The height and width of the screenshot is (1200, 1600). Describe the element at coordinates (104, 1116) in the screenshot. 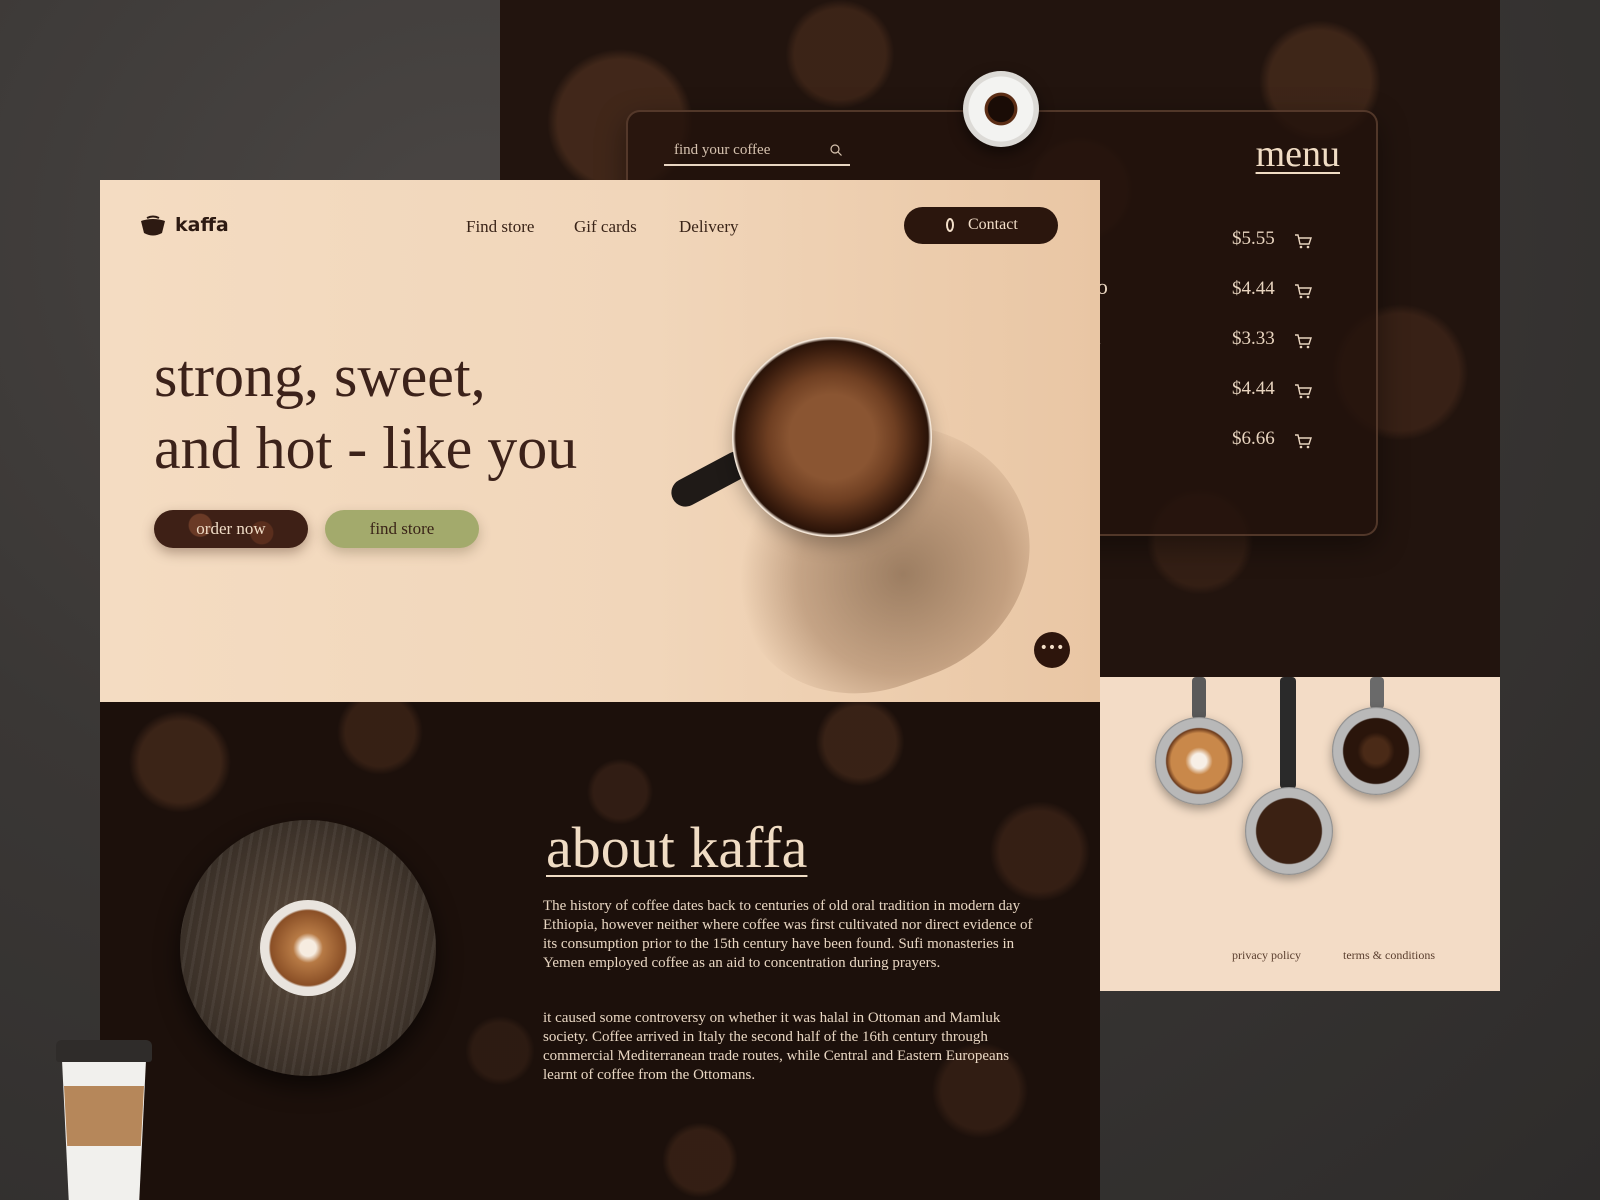

I see `cup-sleeve` at that location.